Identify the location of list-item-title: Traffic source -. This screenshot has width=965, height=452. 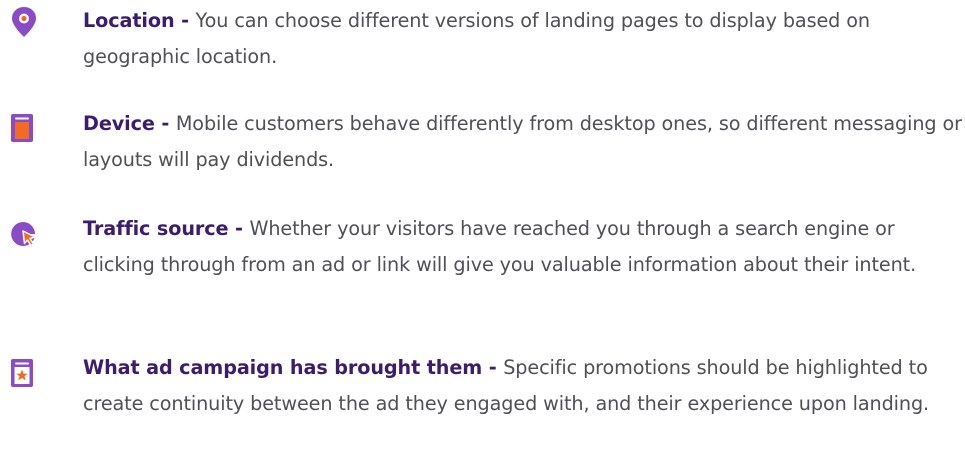
(166, 228).